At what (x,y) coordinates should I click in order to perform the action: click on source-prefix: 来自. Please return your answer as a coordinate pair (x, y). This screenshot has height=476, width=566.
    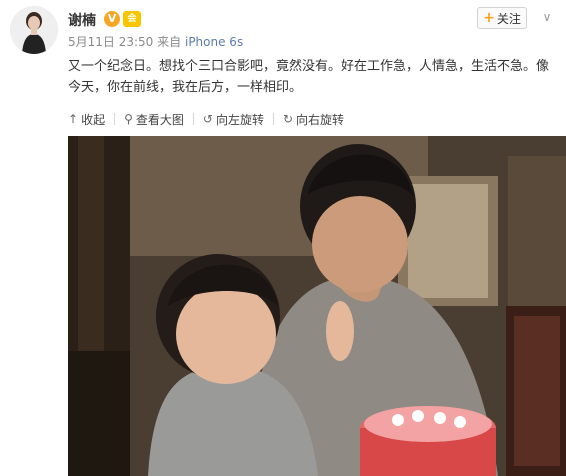
    Looking at the image, I should click on (169, 42).